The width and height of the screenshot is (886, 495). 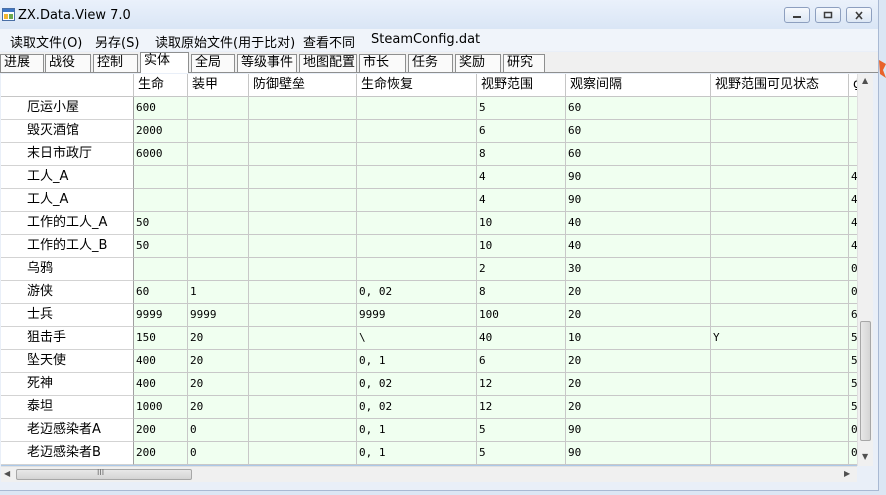 I want to click on scroll-left-icon: ◀, so click(x=7, y=473).